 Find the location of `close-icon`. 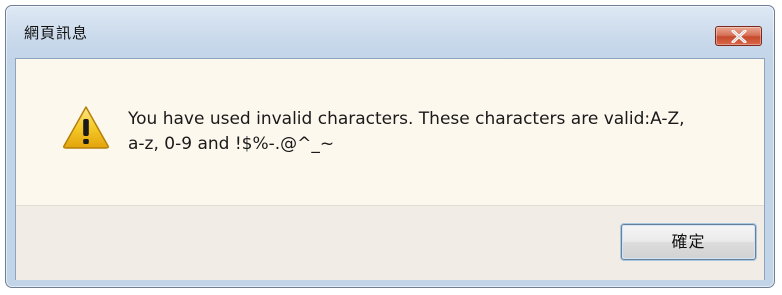

close-icon is located at coordinates (739, 36).